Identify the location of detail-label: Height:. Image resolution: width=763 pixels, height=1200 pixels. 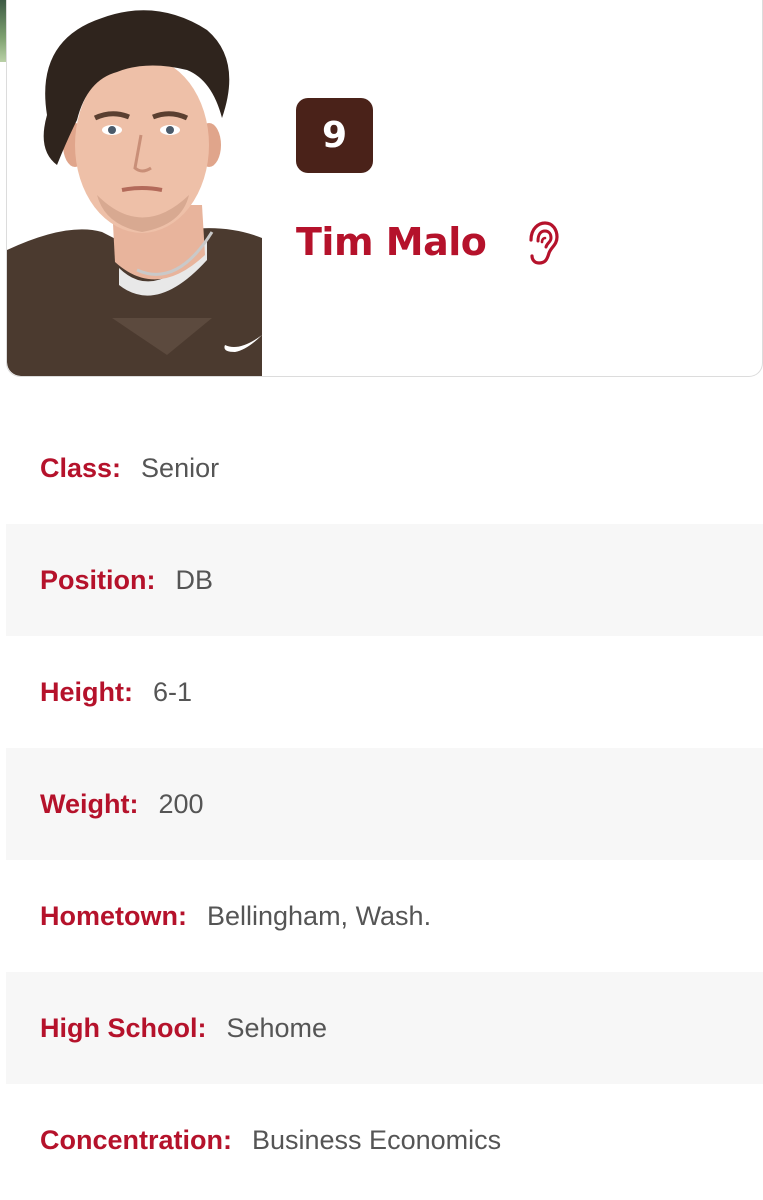
(86, 691).